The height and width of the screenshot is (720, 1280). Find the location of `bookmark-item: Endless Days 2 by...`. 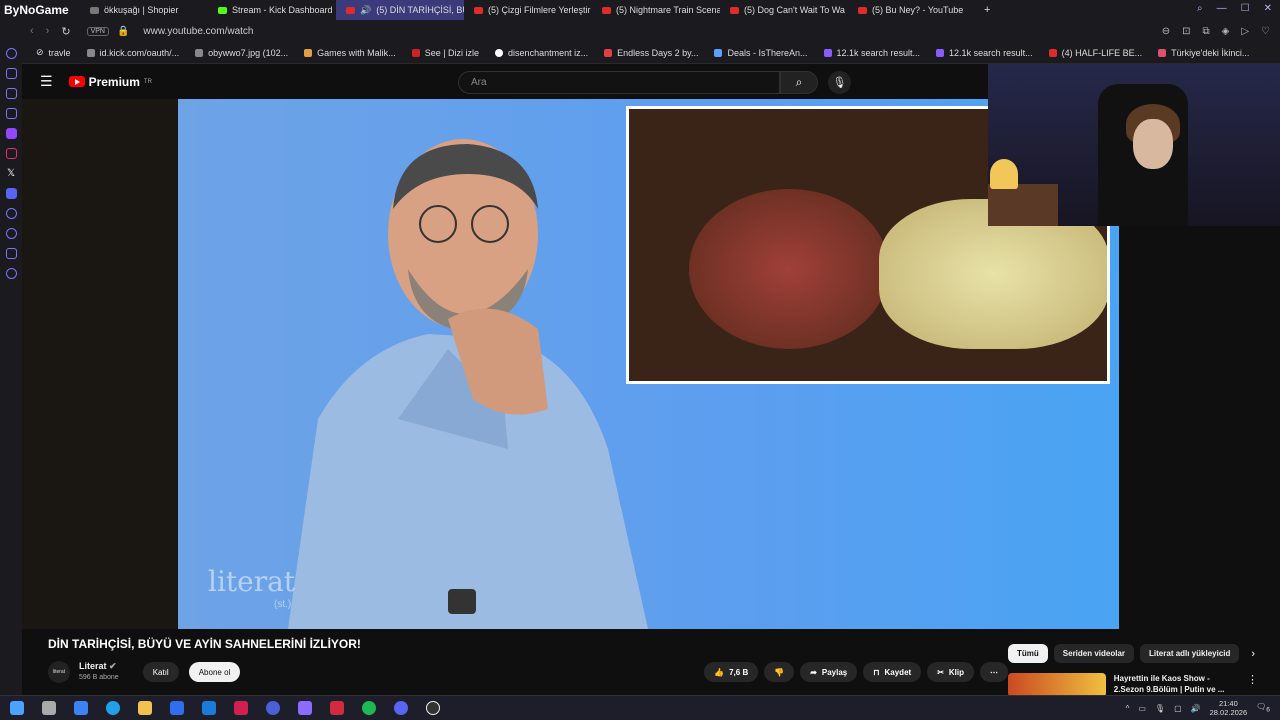

bookmark-item: Endless Days 2 by... is located at coordinates (651, 53).